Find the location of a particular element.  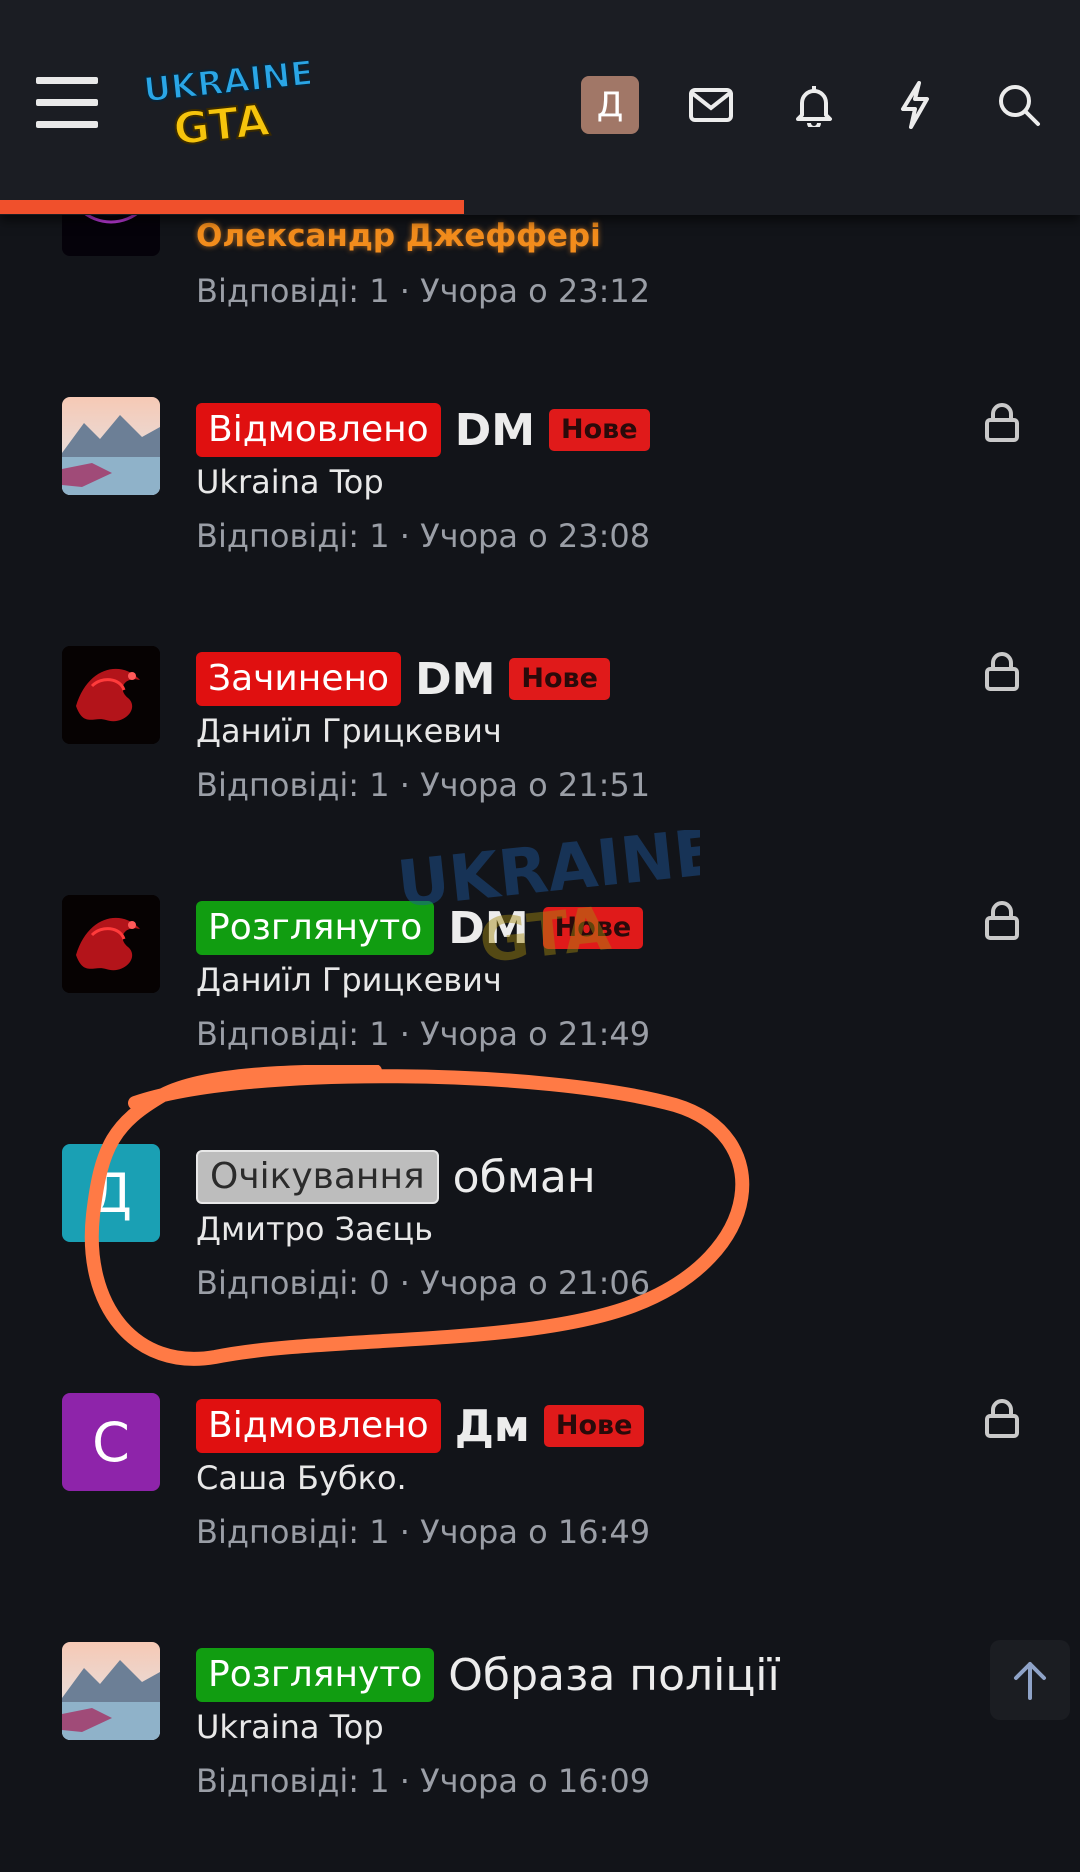

thread-title: обман is located at coordinates (524, 1177).